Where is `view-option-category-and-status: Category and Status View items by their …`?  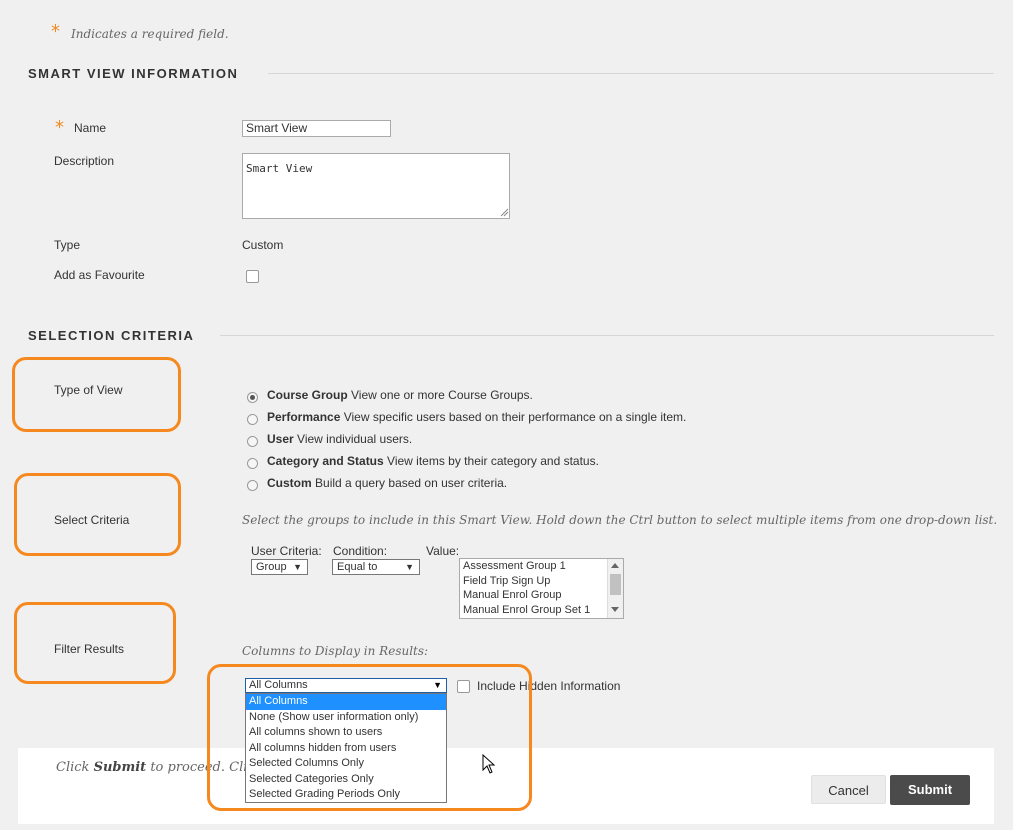
view-option-category-and-status: Category and Status View items by their … is located at coordinates (423, 461).